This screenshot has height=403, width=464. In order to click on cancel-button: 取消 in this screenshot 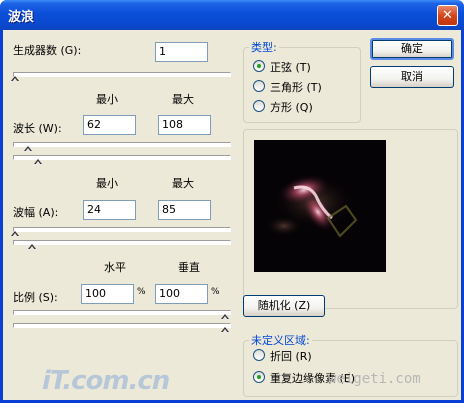, I will do `click(412, 77)`.